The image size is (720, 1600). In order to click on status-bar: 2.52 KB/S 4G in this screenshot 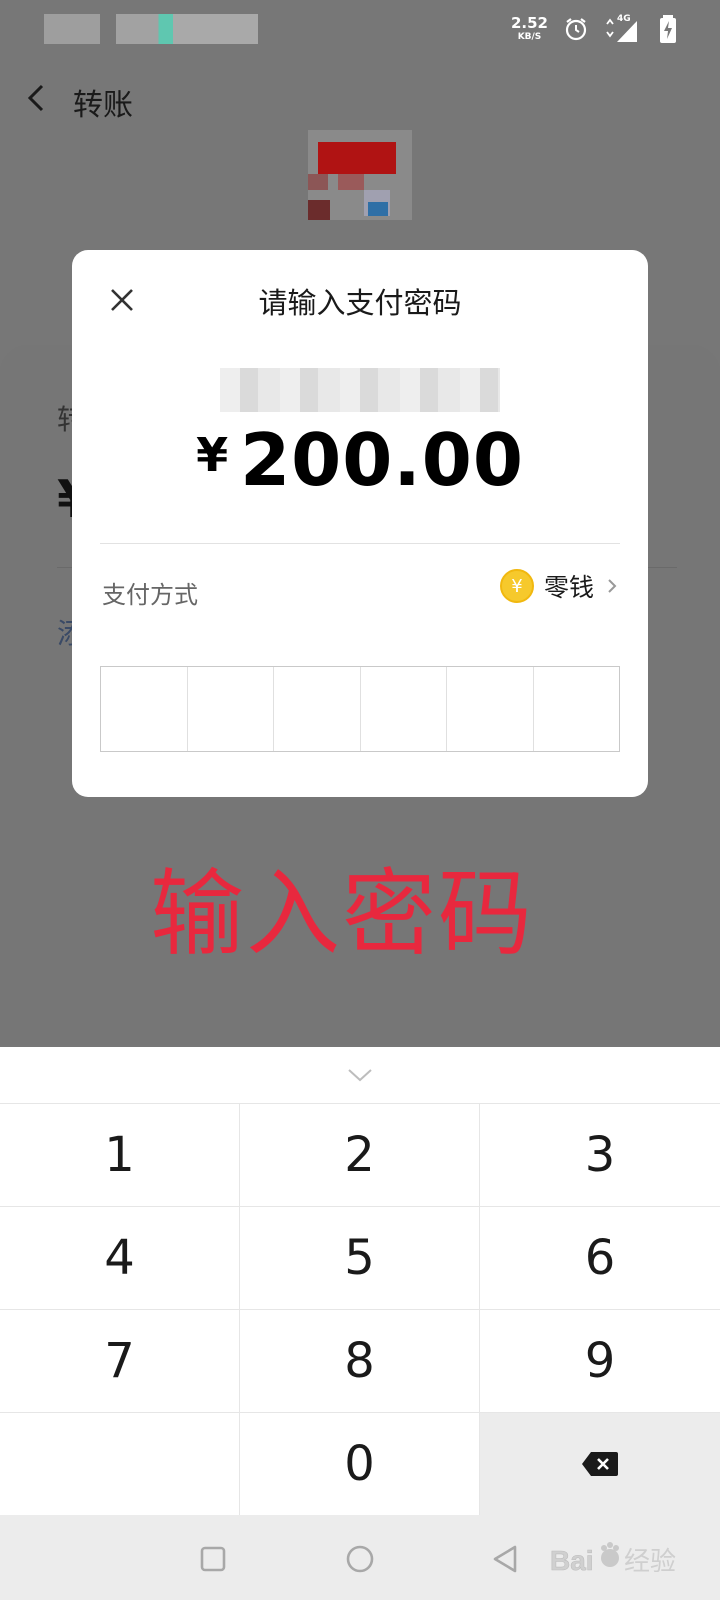, I will do `click(360, 30)`.